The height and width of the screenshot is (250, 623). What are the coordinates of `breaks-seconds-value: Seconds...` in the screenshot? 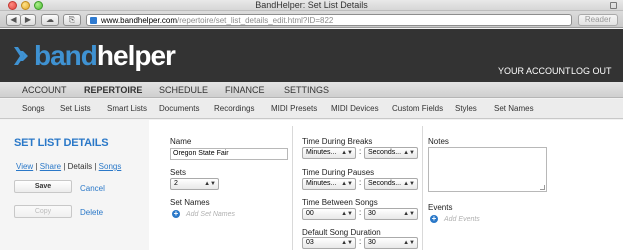 It's located at (385, 152).